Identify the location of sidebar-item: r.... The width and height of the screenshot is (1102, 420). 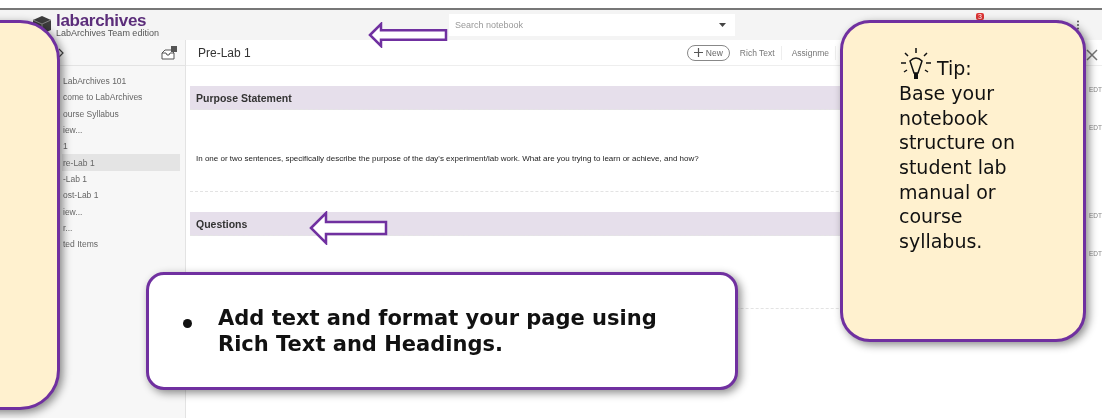
(121, 227).